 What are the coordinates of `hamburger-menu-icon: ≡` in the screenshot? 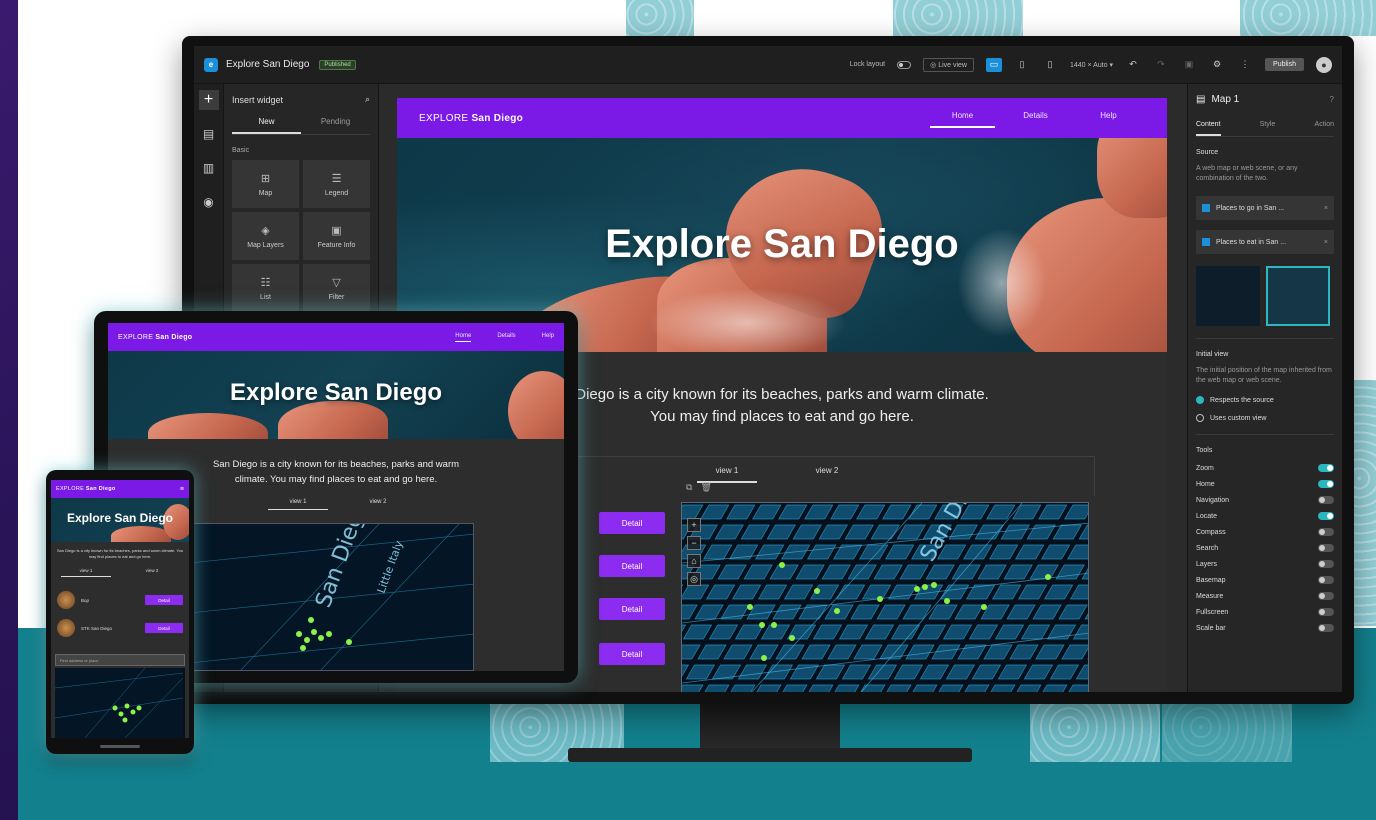 It's located at (182, 489).